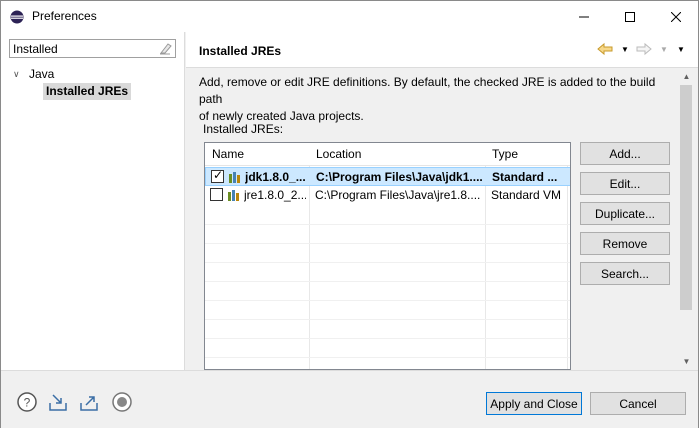 The height and width of the screenshot is (428, 699). What do you see at coordinates (338, 154) in the screenshot?
I see `column-header-location: Location` at bounding box center [338, 154].